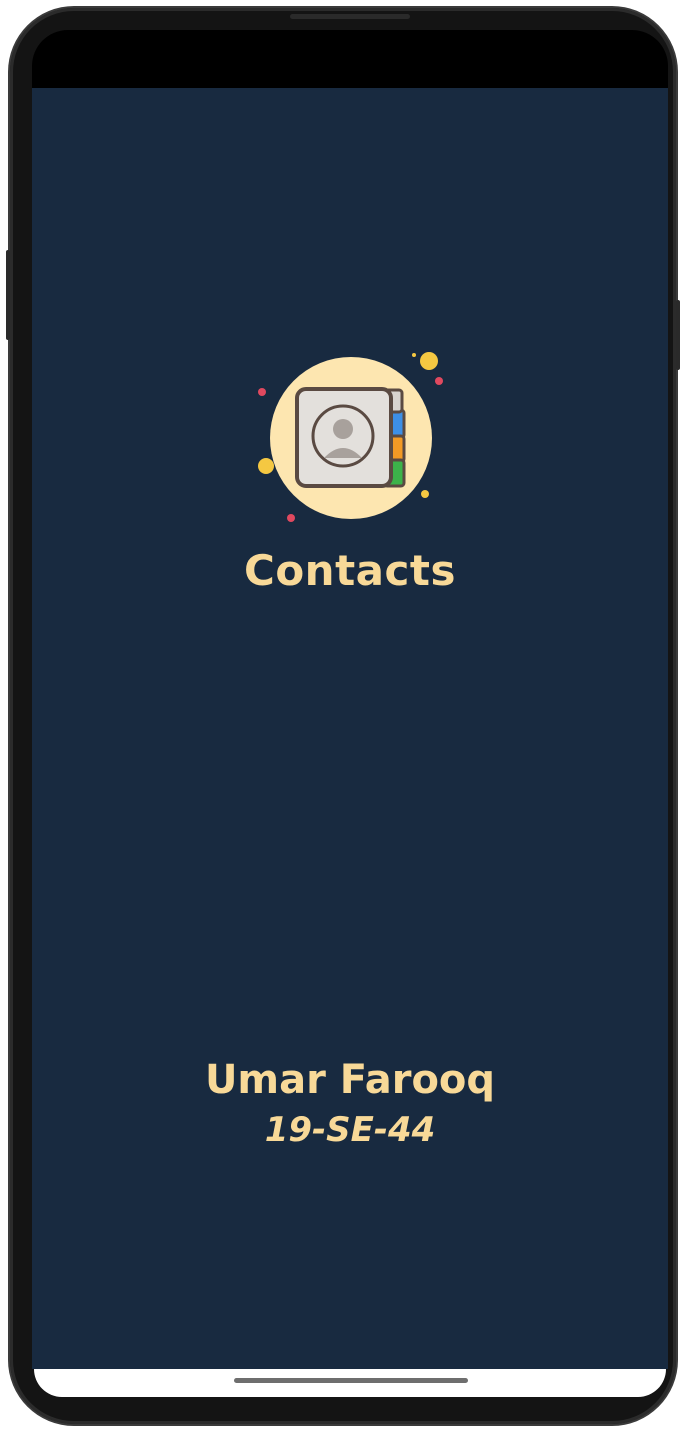 This screenshot has height=1431, width=686. What do you see at coordinates (350, 59) in the screenshot?
I see `status-bar` at bounding box center [350, 59].